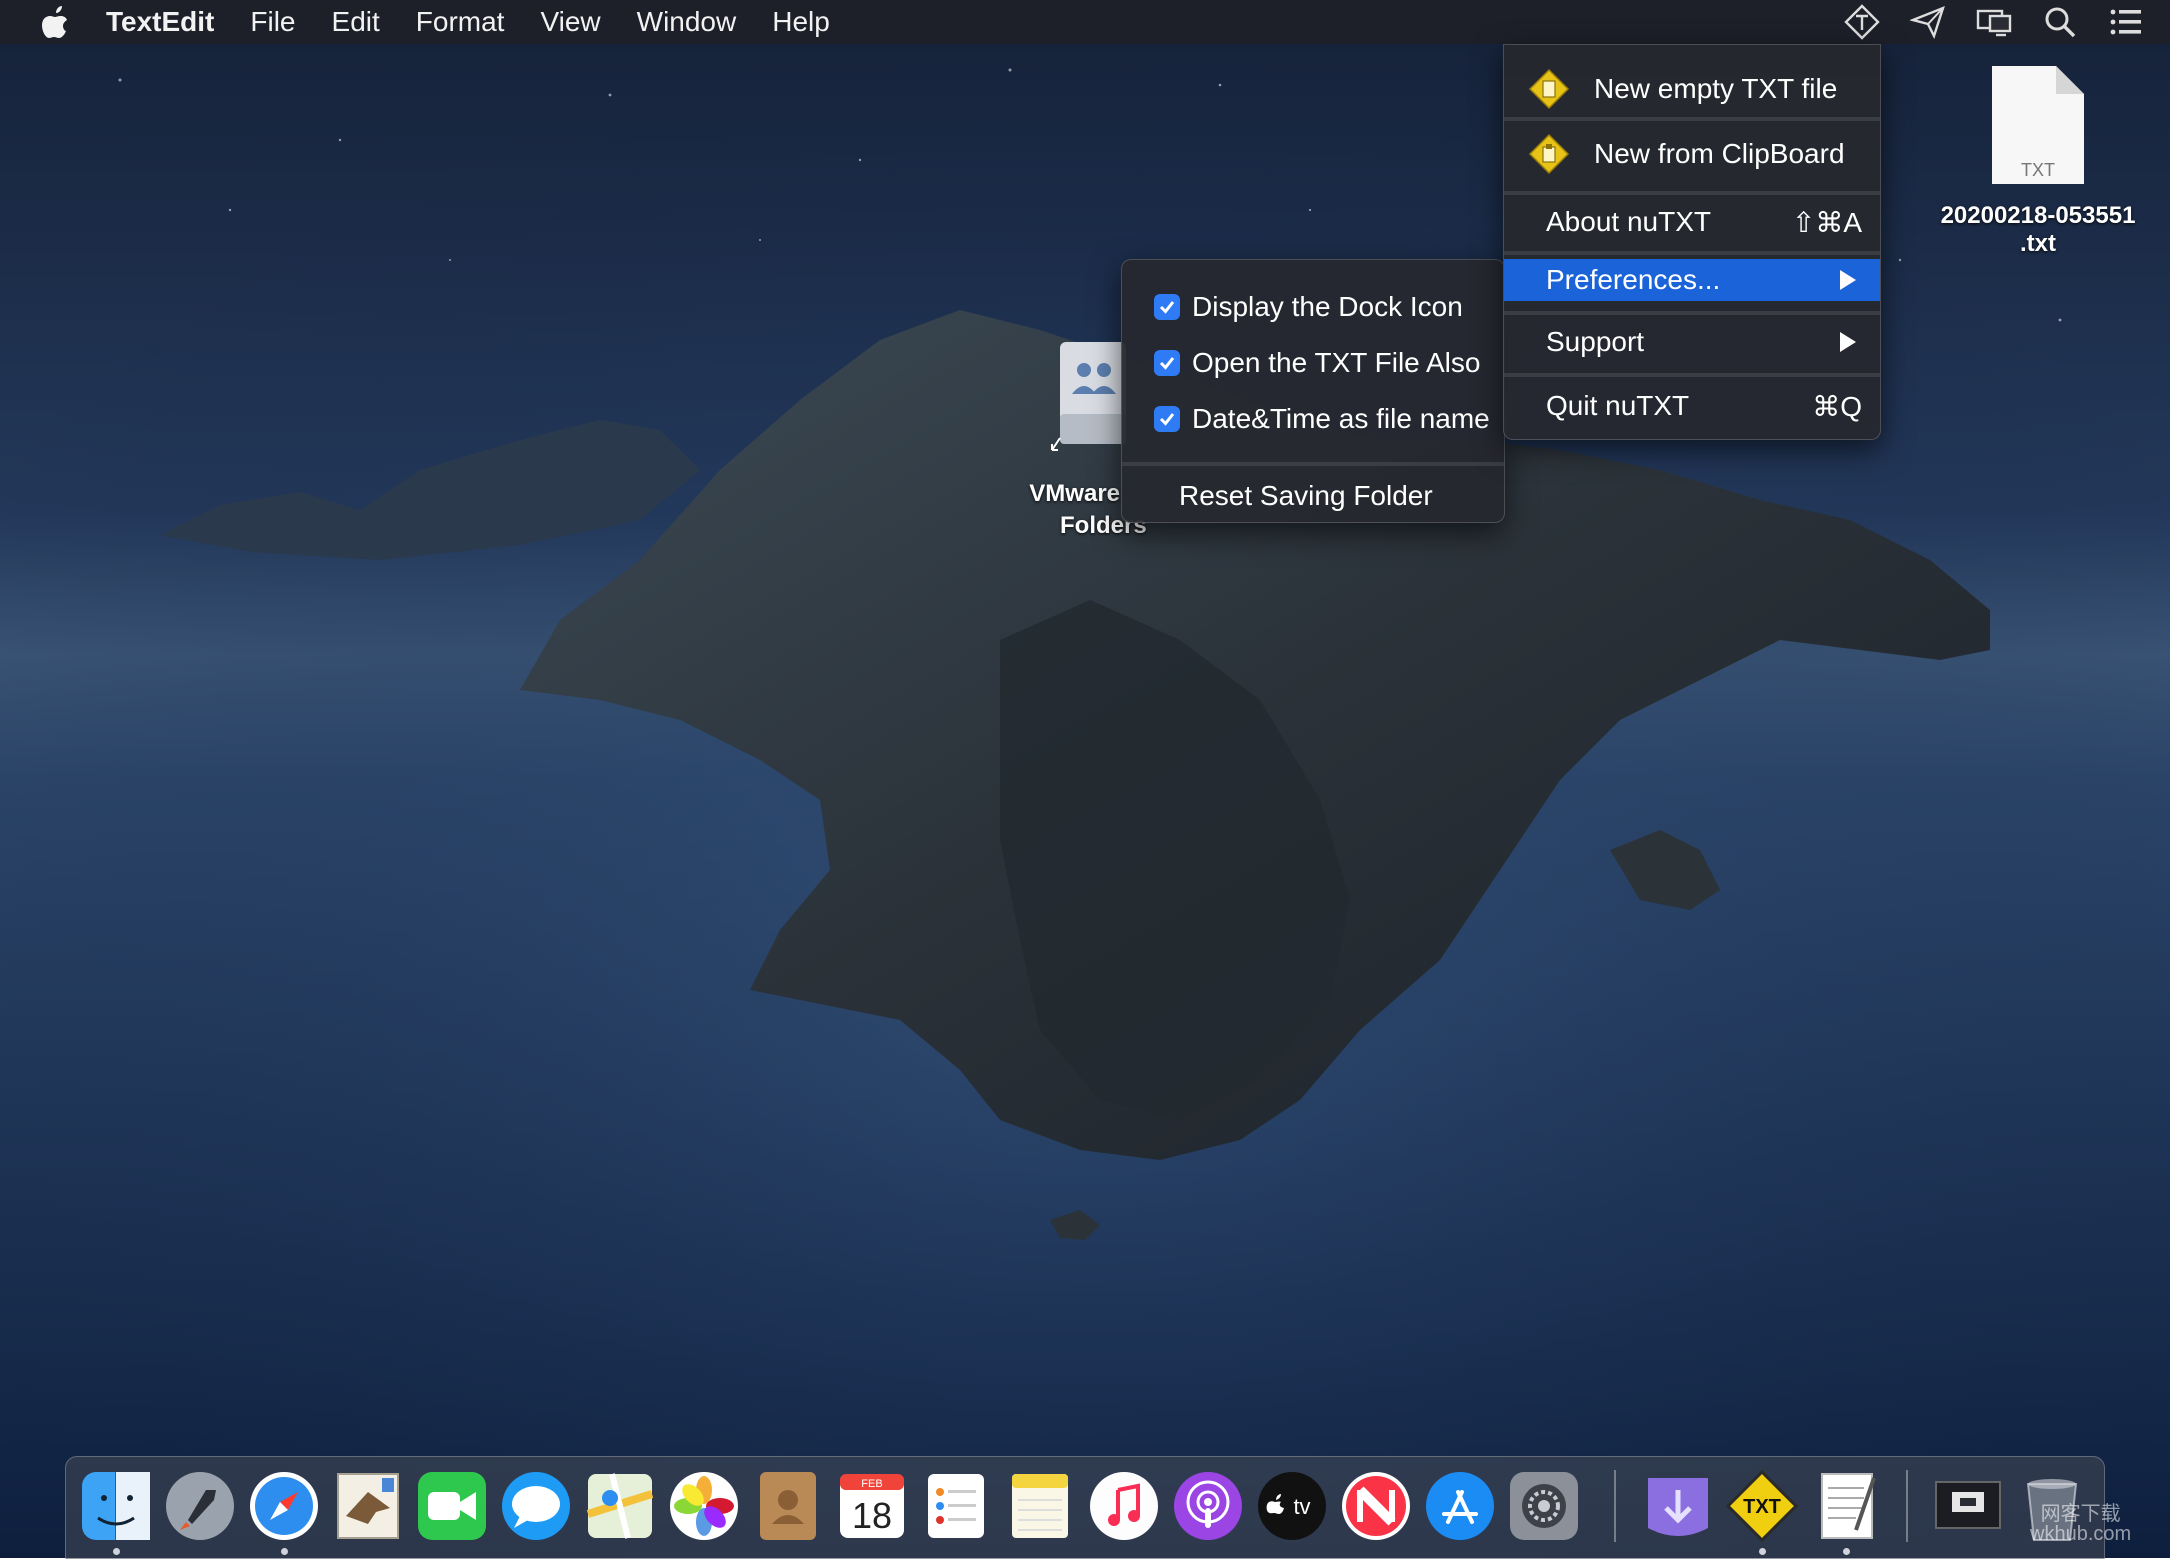 The image size is (2170, 1559). What do you see at coordinates (160, 22) in the screenshot?
I see `menubar-app-name: TextEdit` at bounding box center [160, 22].